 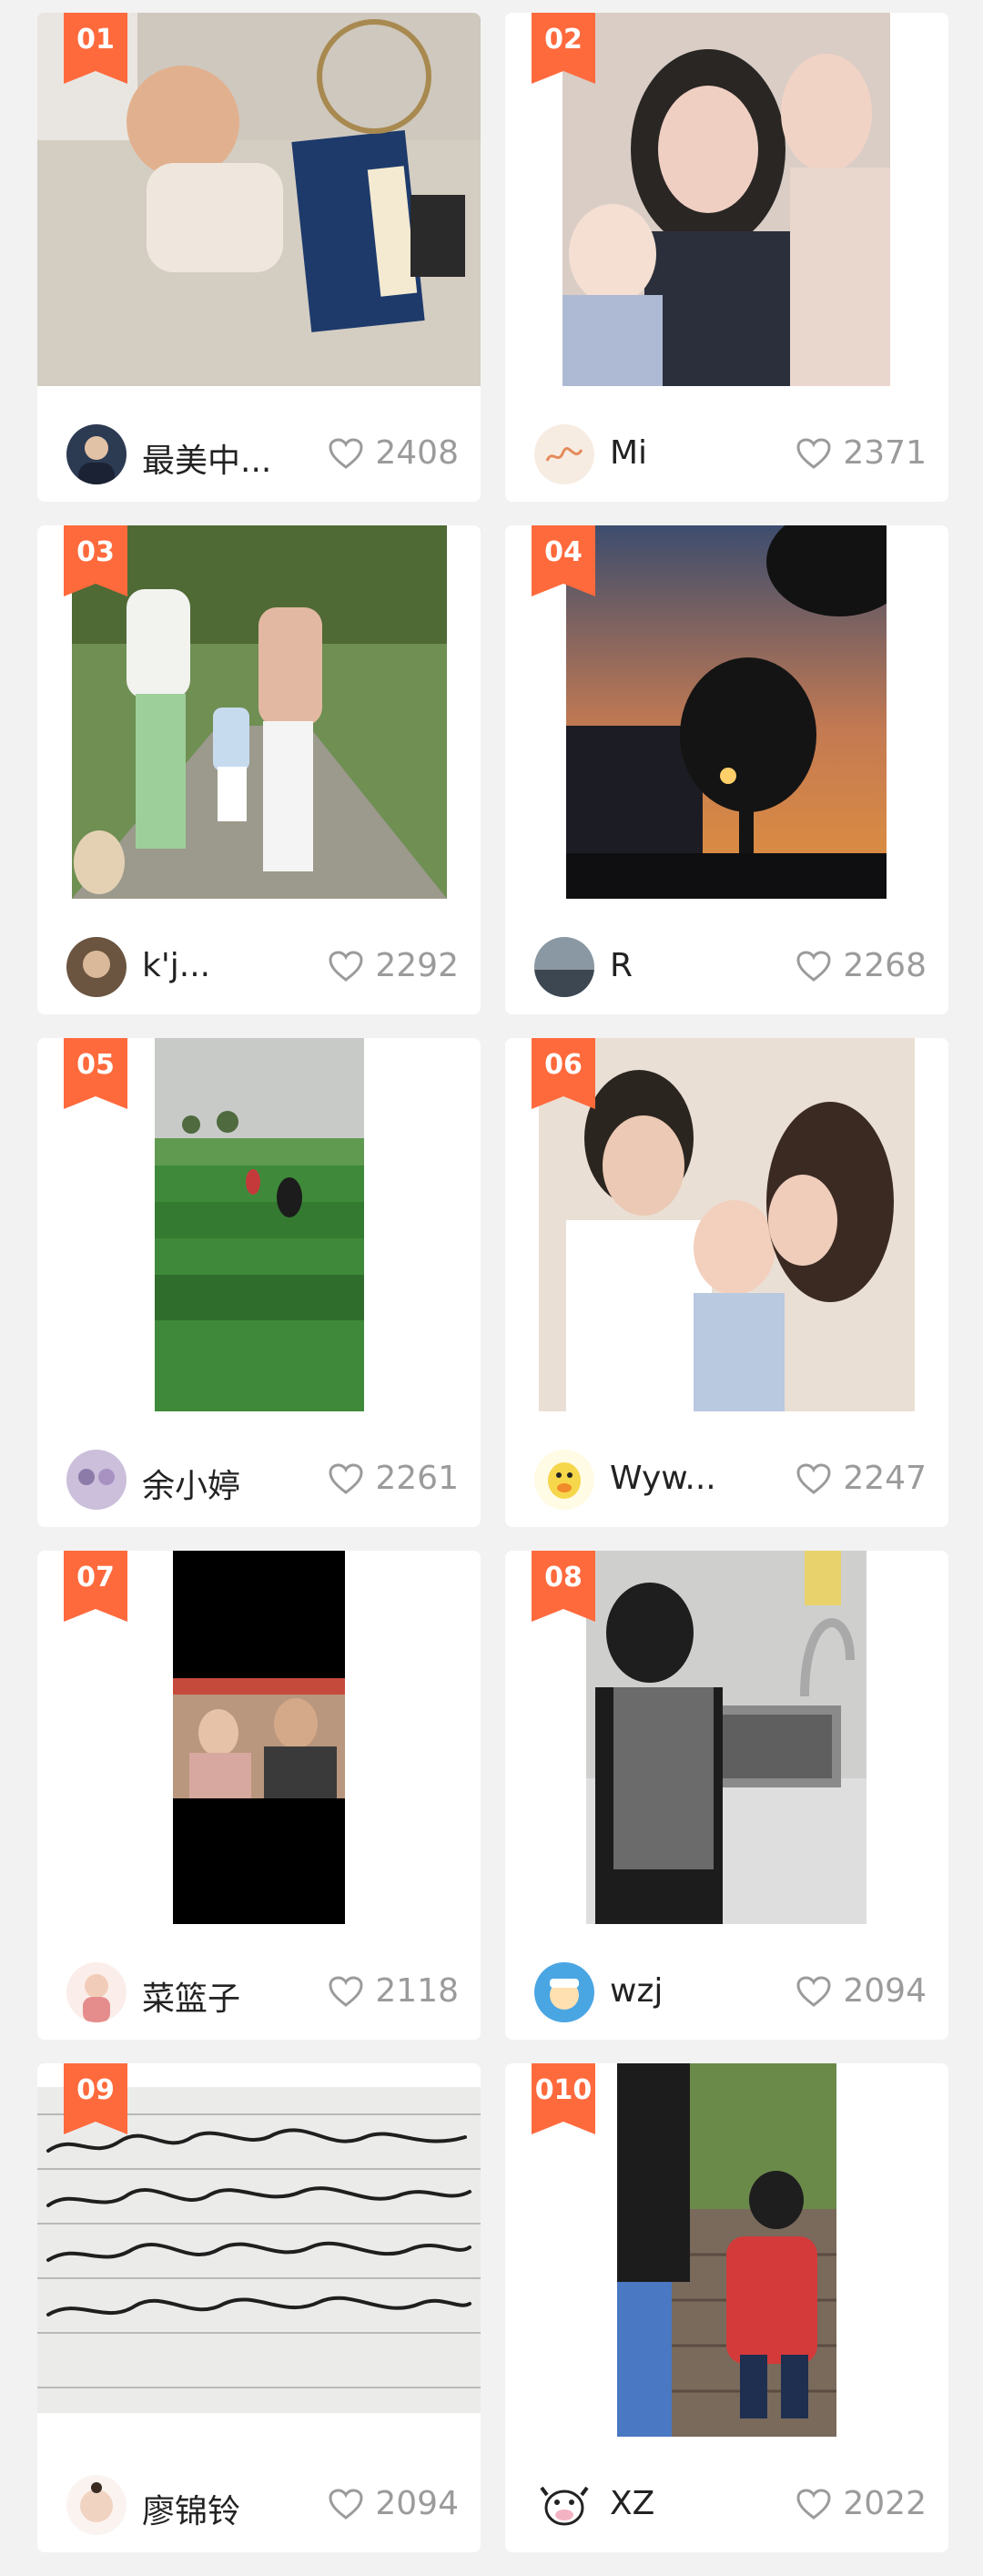 I want to click on card-media: 01, so click(x=259, y=200).